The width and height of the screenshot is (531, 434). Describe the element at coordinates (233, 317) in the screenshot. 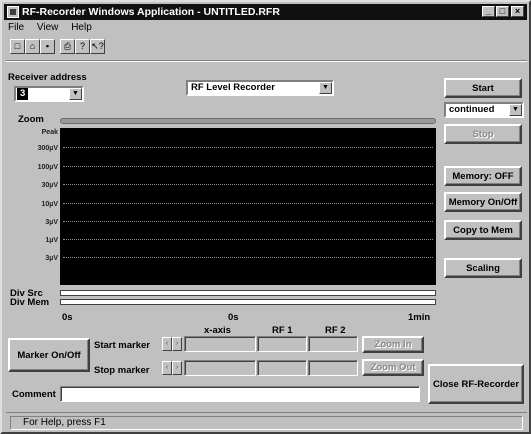

I see `x-axis-mid-label: 0s` at that location.